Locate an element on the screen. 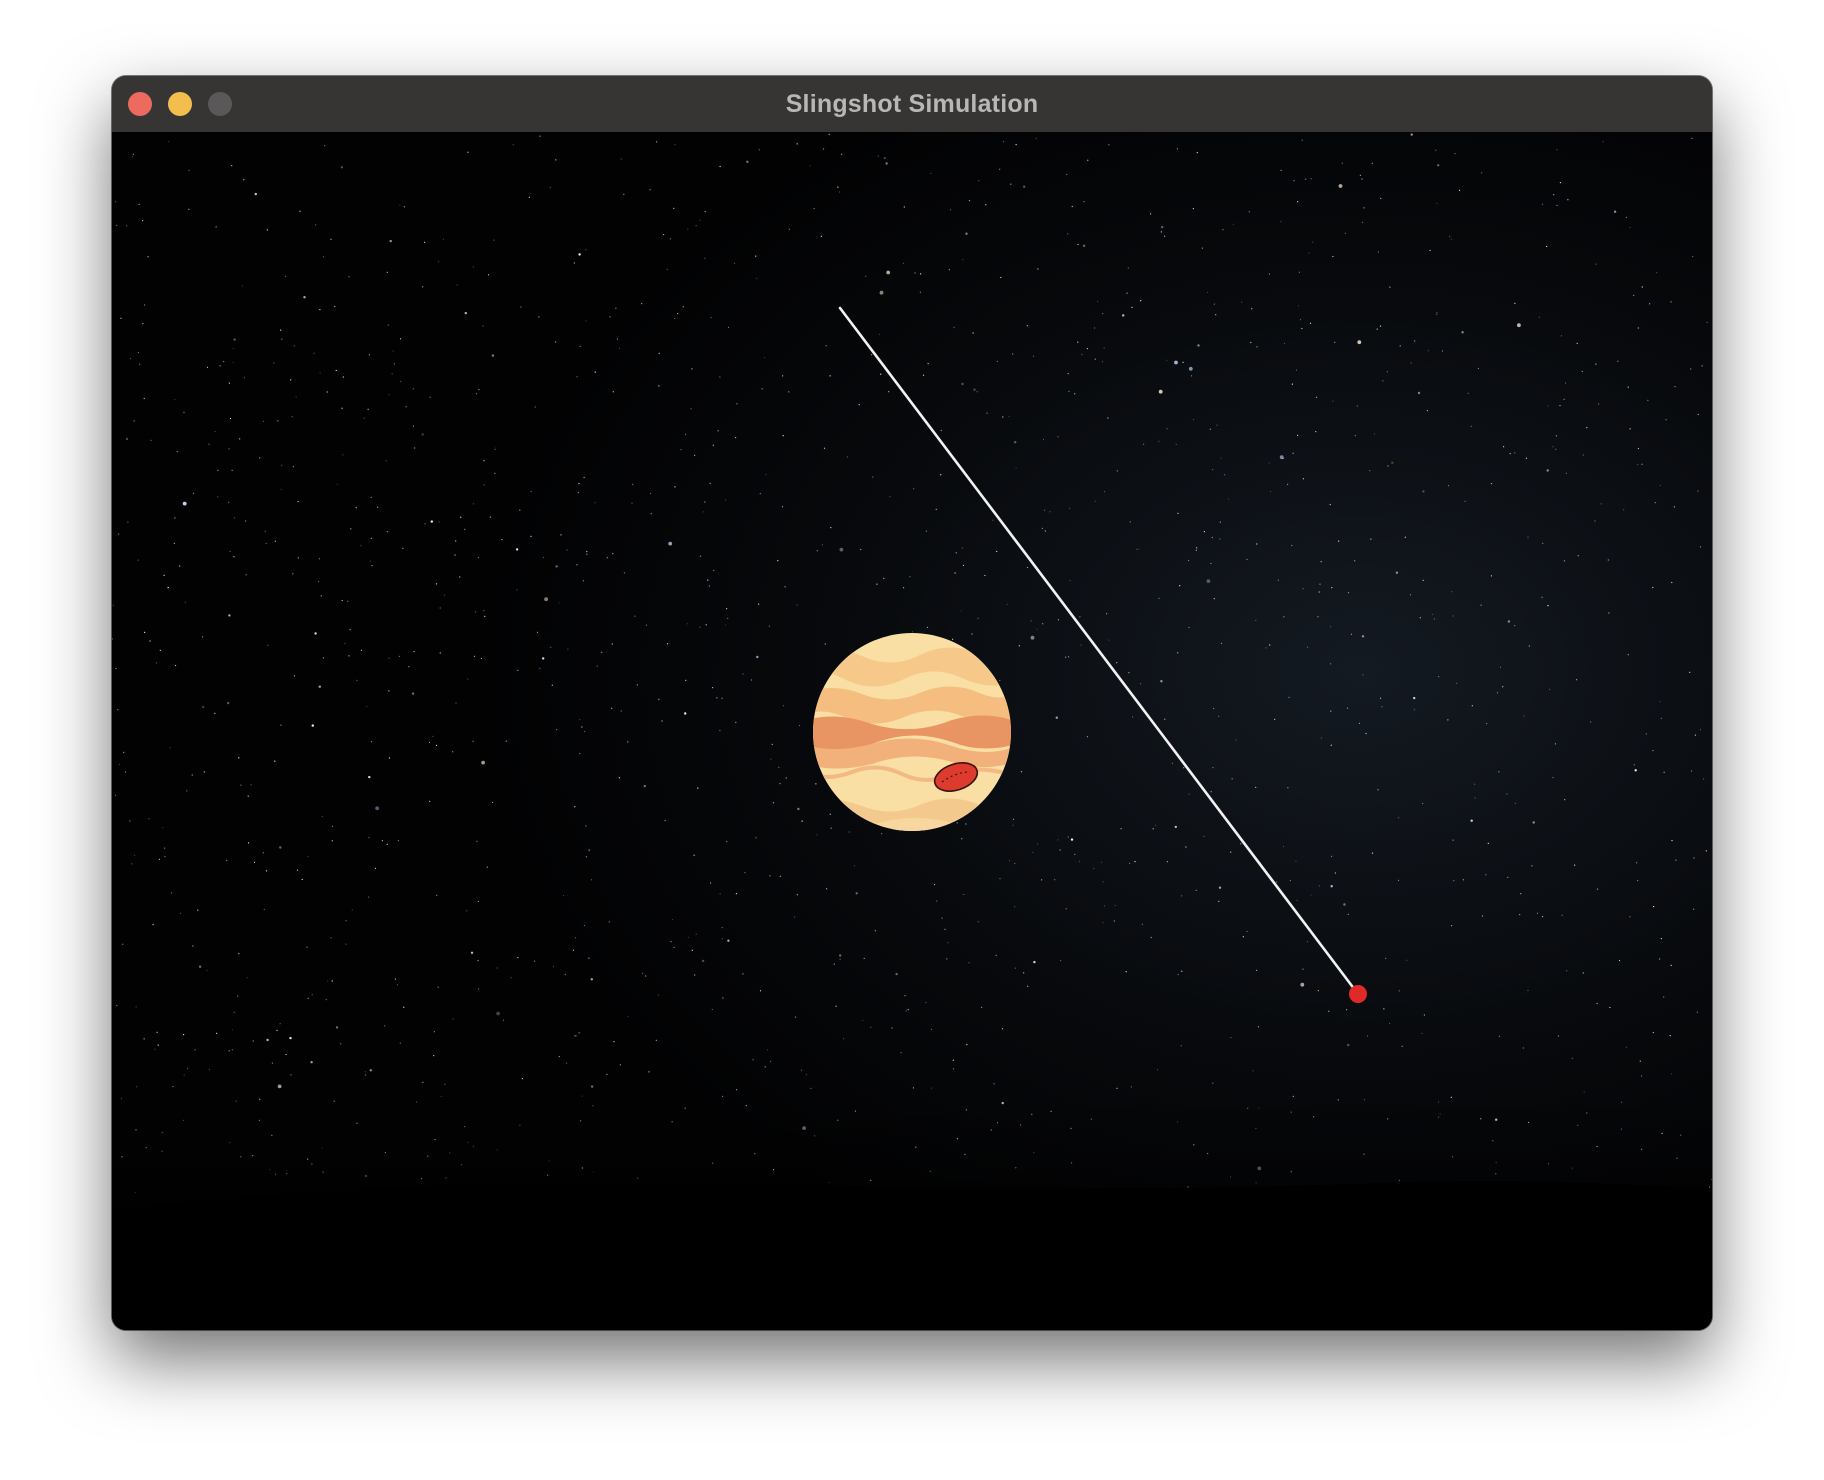  window-title: Slingshot Simulation is located at coordinates (912, 104).